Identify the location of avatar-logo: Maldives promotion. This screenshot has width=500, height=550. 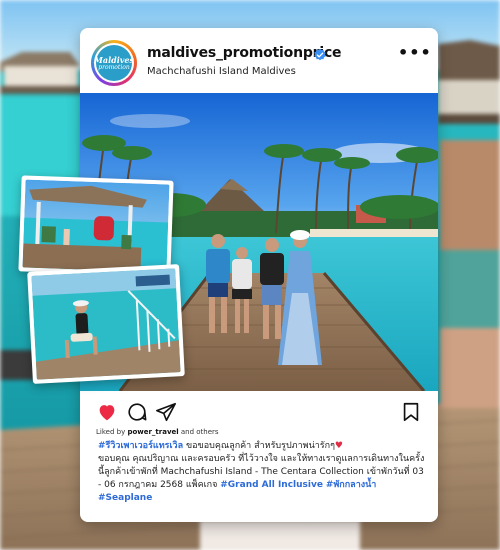
(114, 63).